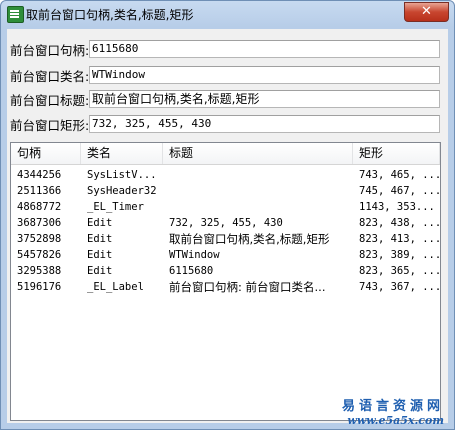 The image size is (455, 430). Describe the element at coordinates (110, 15) in the screenshot. I see `window-title: 取前台窗口句柄,类名,标题,矩形` at that location.